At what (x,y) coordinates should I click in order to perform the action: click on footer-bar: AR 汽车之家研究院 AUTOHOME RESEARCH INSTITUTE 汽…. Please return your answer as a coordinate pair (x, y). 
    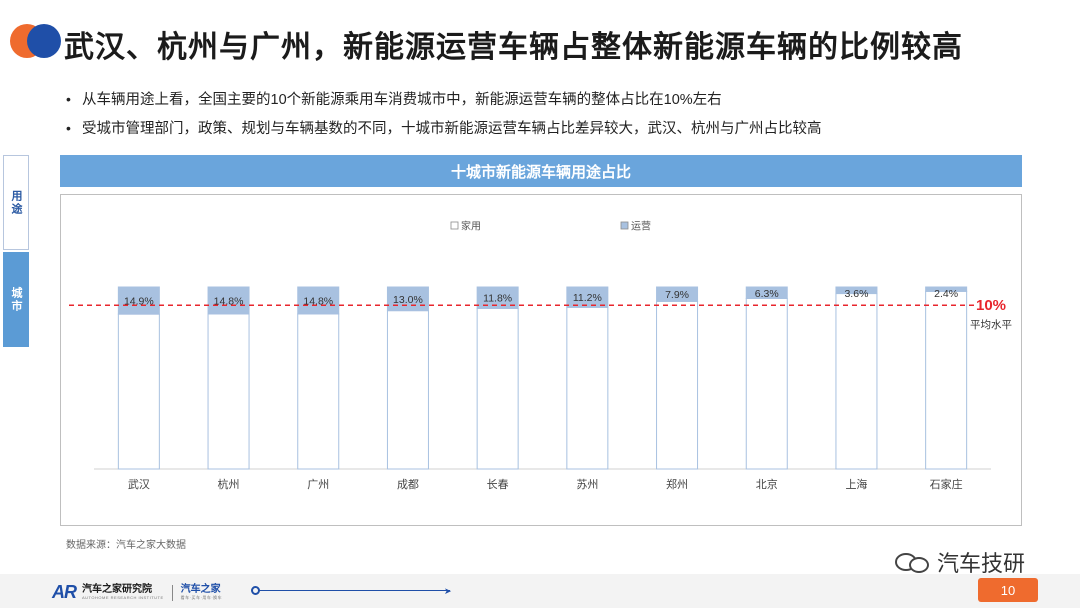
    Looking at the image, I should click on (540, 591).